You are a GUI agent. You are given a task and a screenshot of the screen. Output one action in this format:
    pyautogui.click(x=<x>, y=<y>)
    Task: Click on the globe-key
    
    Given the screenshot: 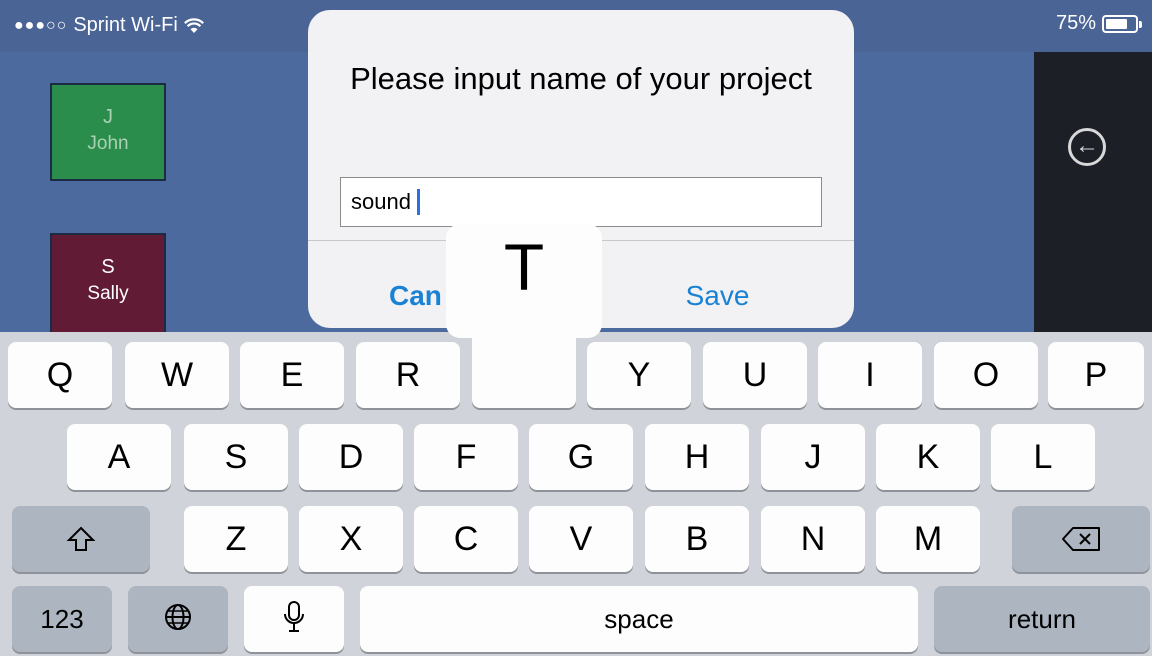 What is the action you would take?
    pyautogui.click(x=178, y=619)
    